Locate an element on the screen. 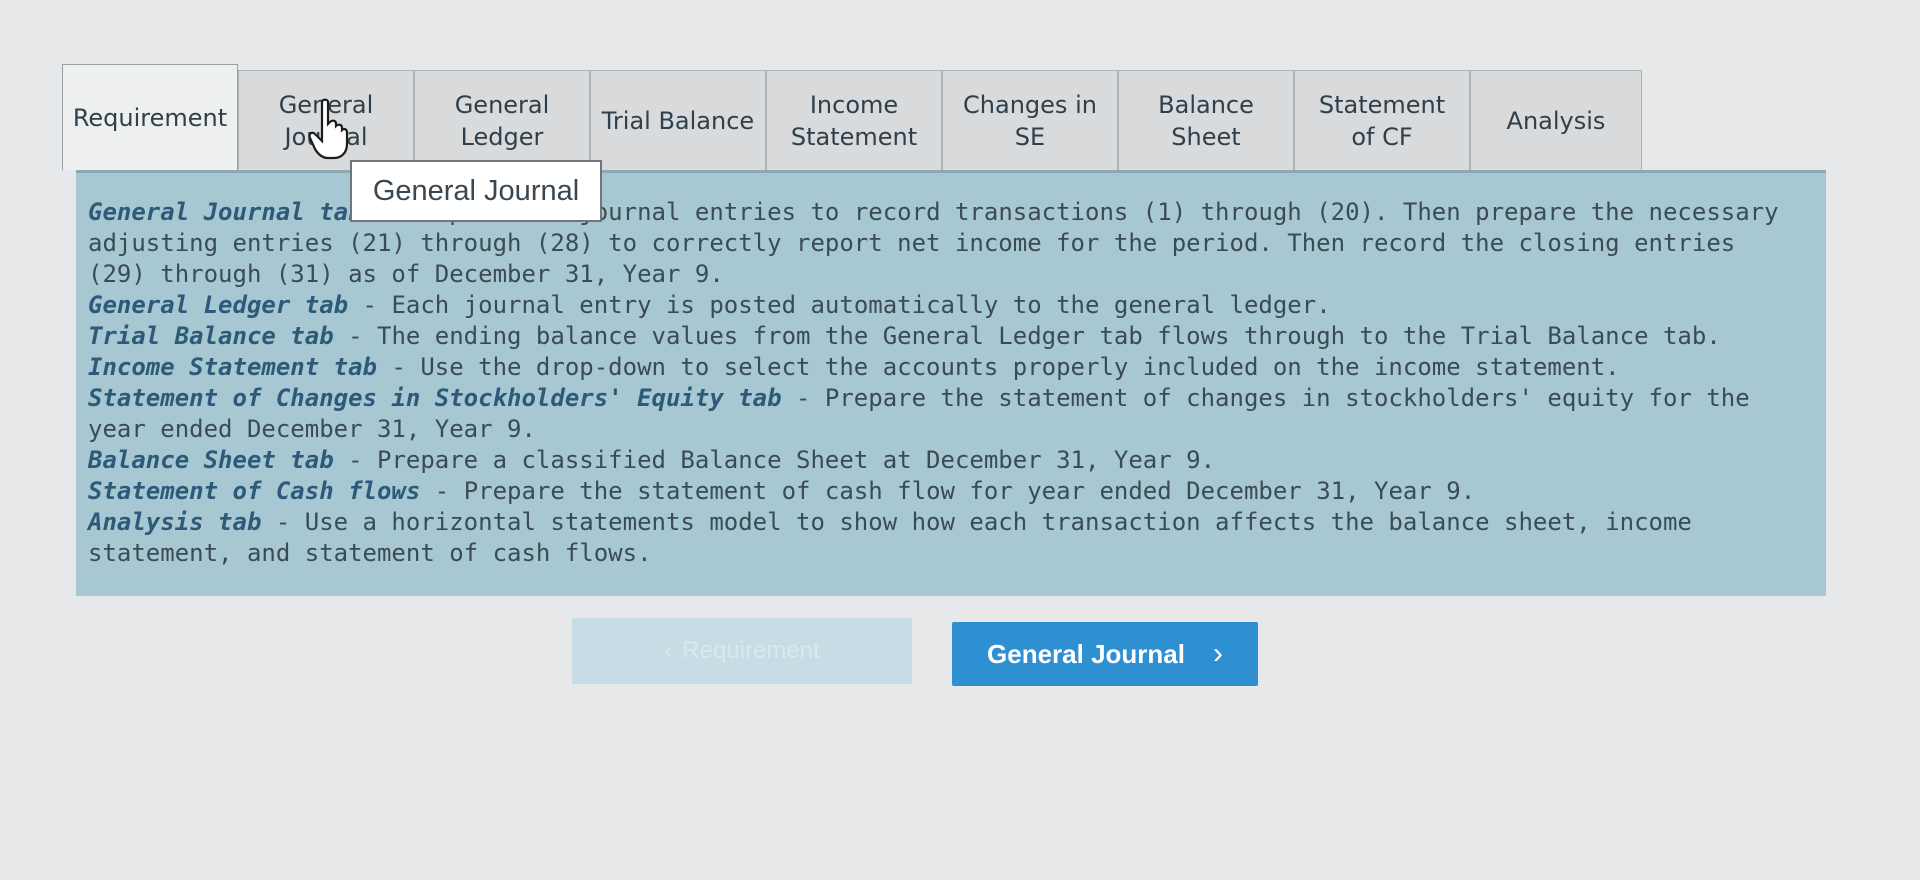 The width and height of the screenshot is (1920, 880). chevron-left-icon: ‹ is located at coordinates (668, 650).